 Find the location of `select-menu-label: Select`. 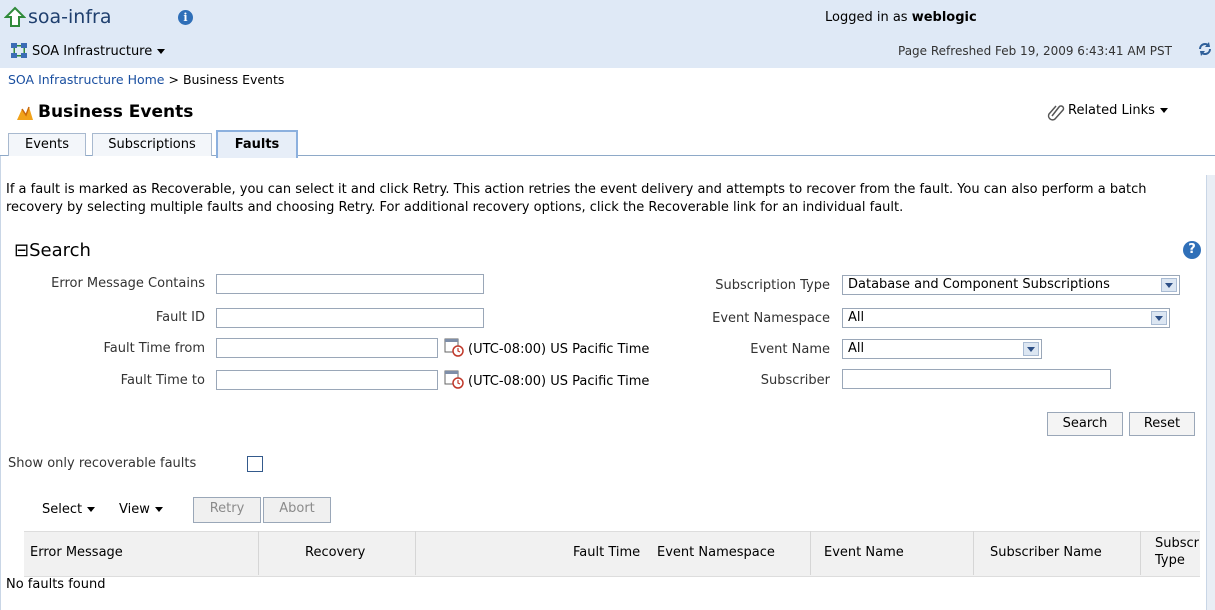

select-menu-label: Select is located at coordinates (62, 509).